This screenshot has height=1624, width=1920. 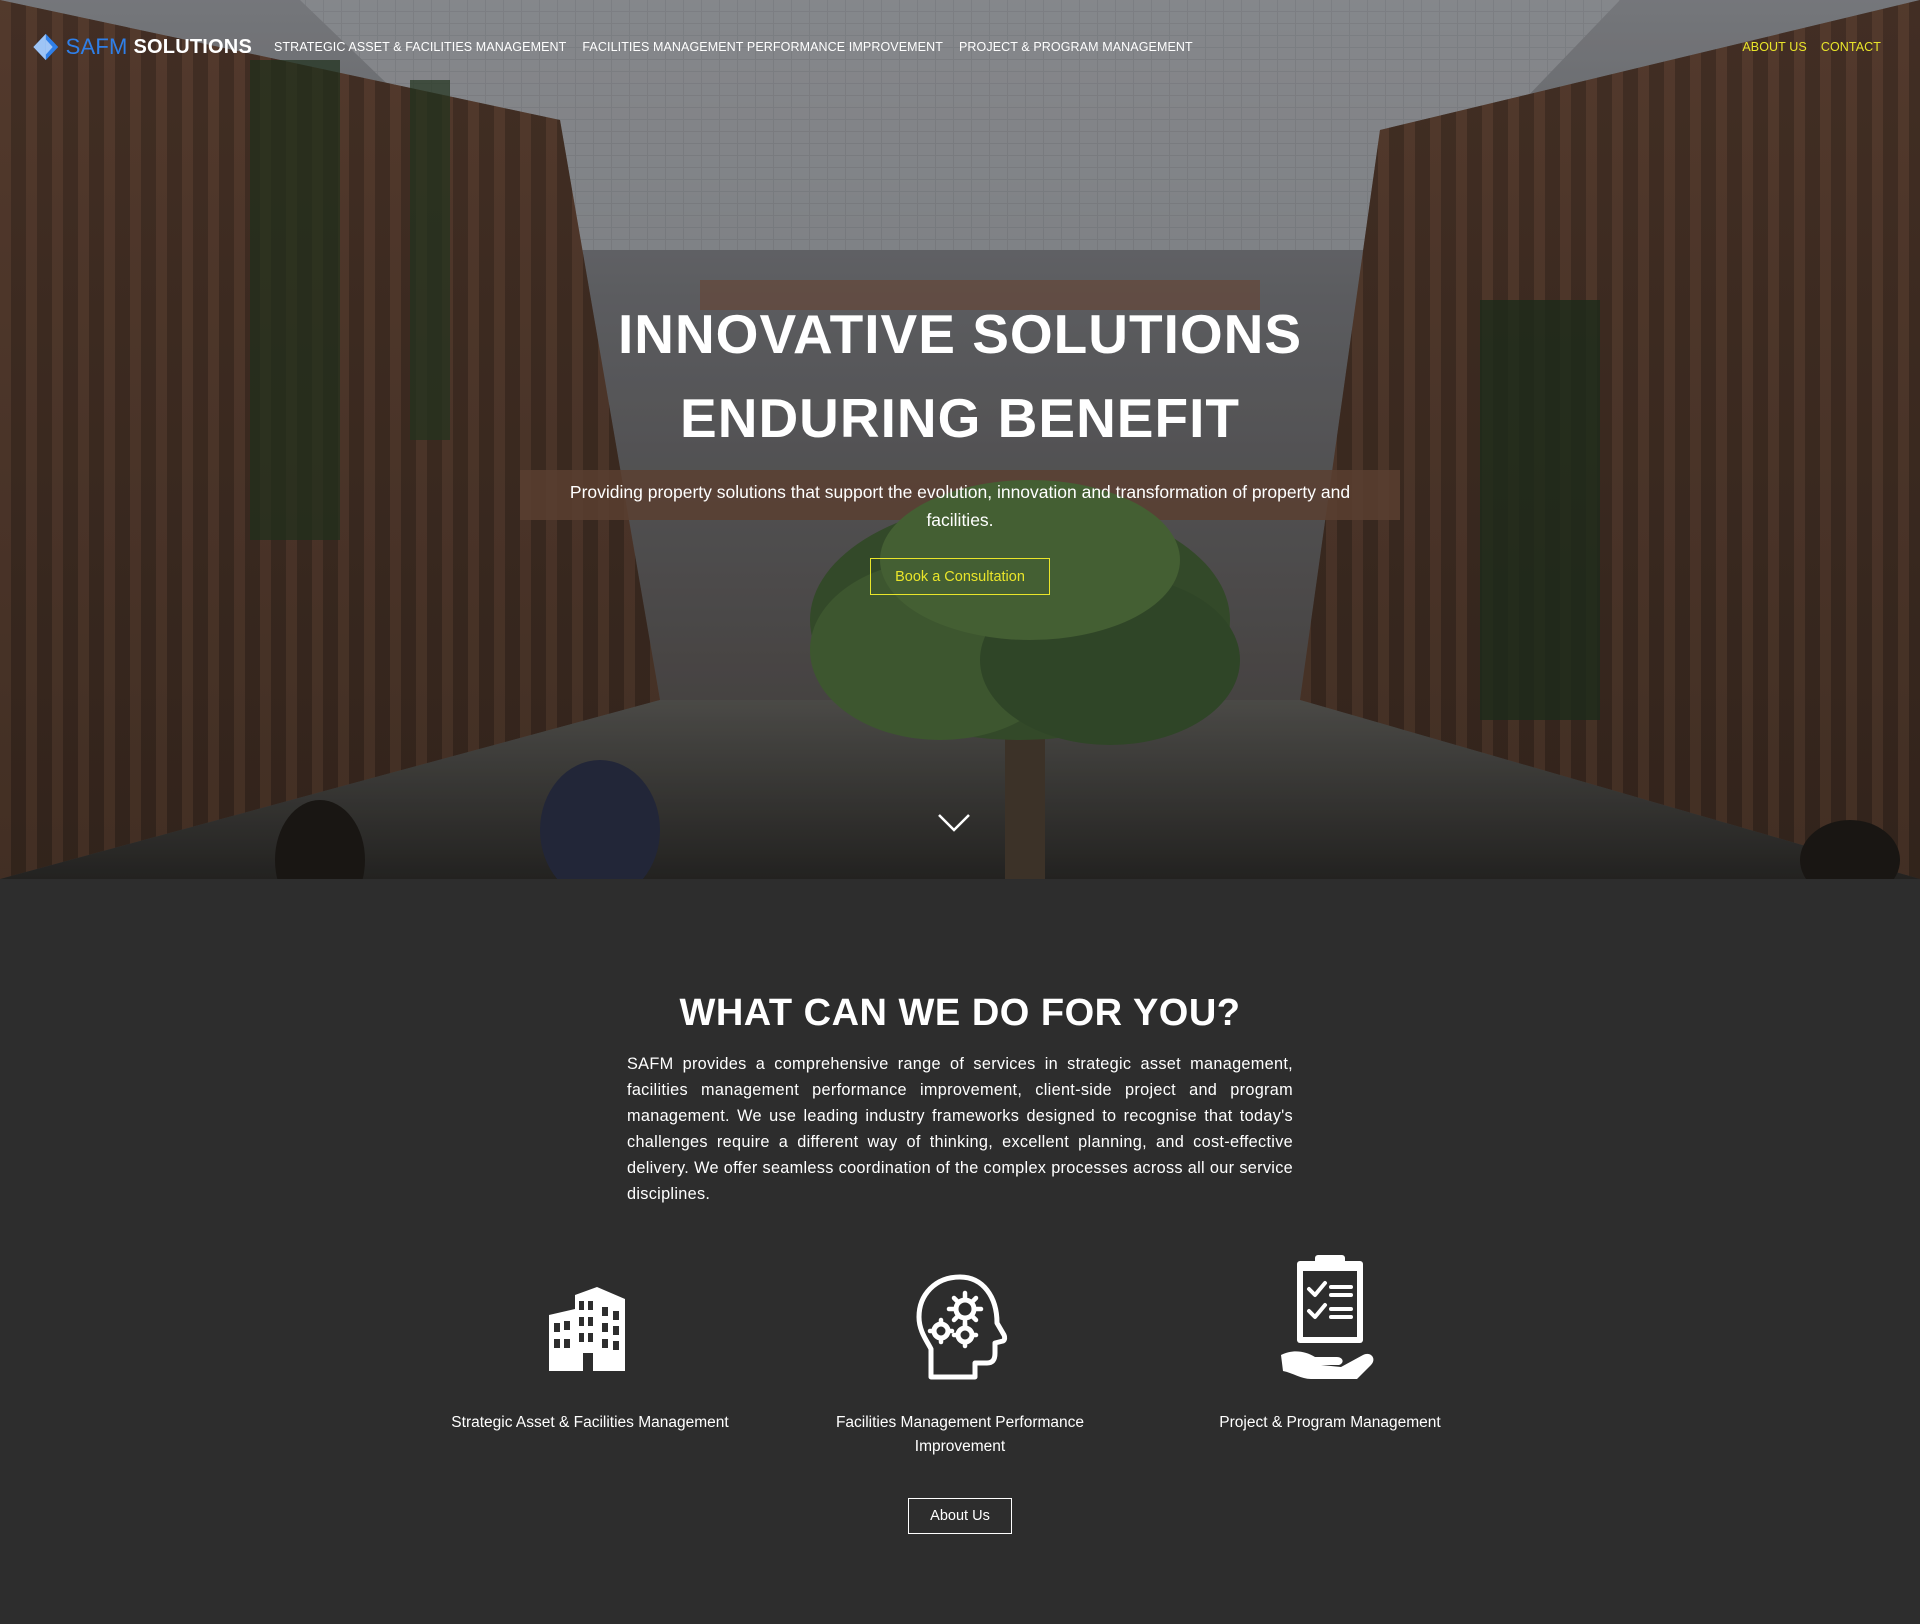 I want to click on clipboard-hand-icon, so click(x=1327, y=1317).